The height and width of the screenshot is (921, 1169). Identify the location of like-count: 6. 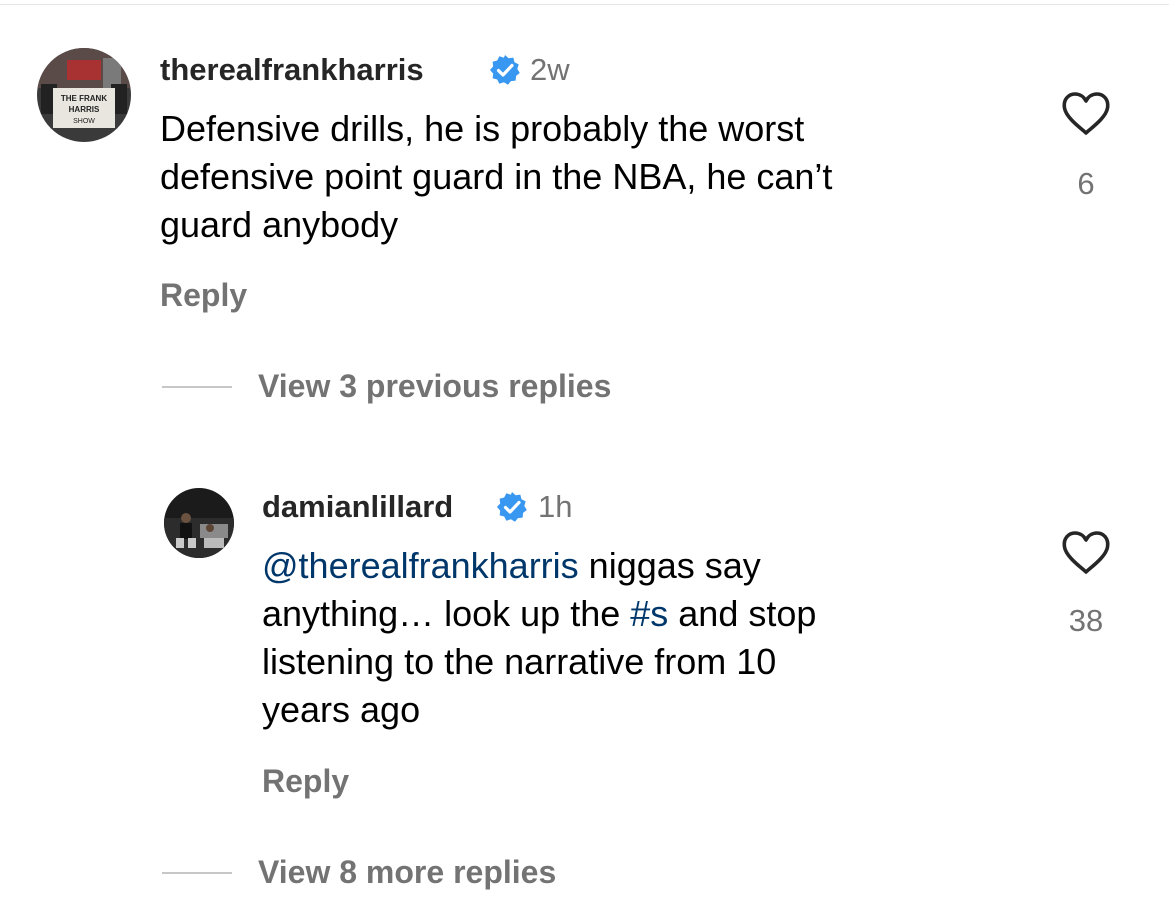
(1086, 183).